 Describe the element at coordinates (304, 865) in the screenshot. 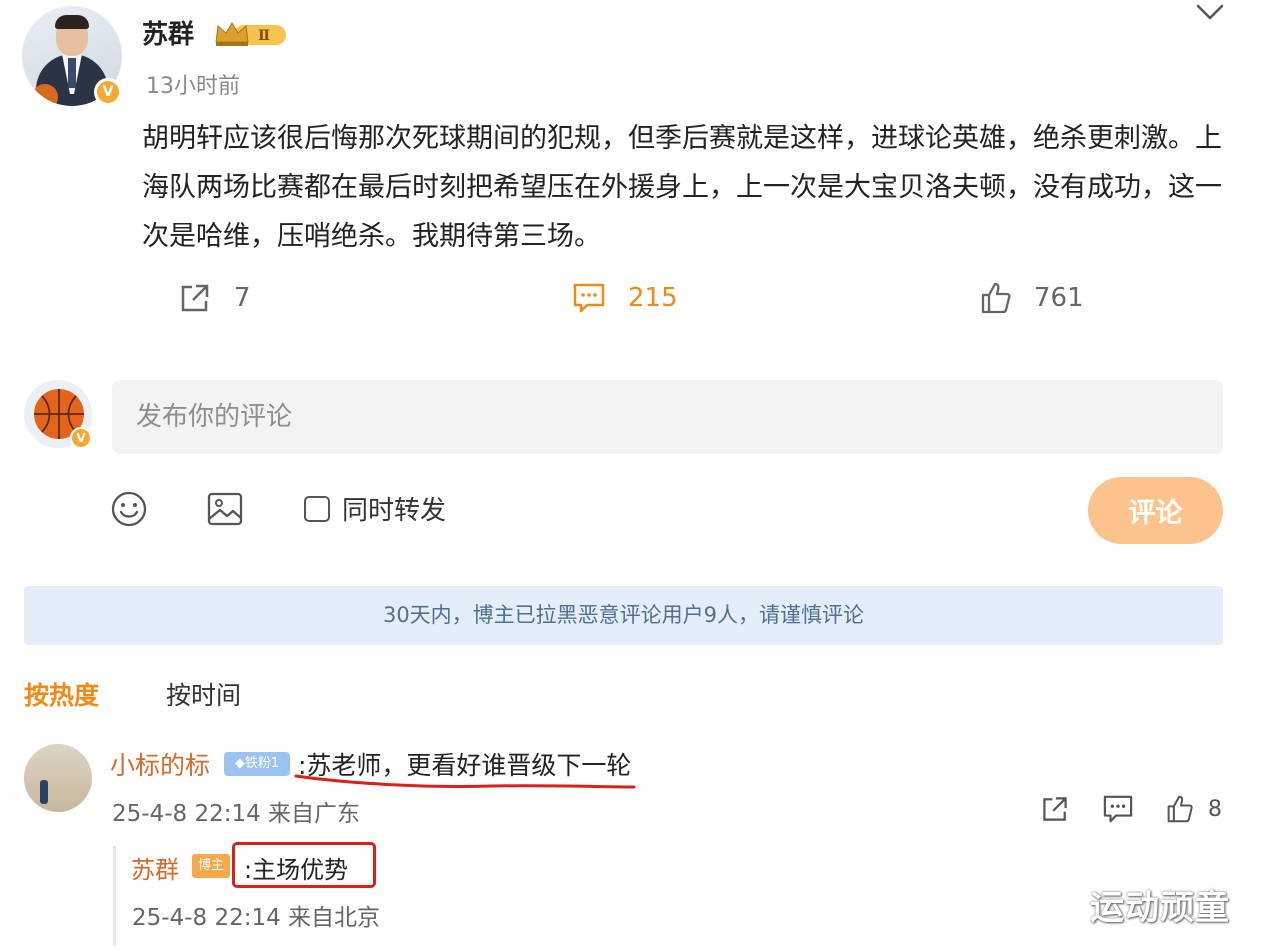

I see `red-box-annotation` at that location.